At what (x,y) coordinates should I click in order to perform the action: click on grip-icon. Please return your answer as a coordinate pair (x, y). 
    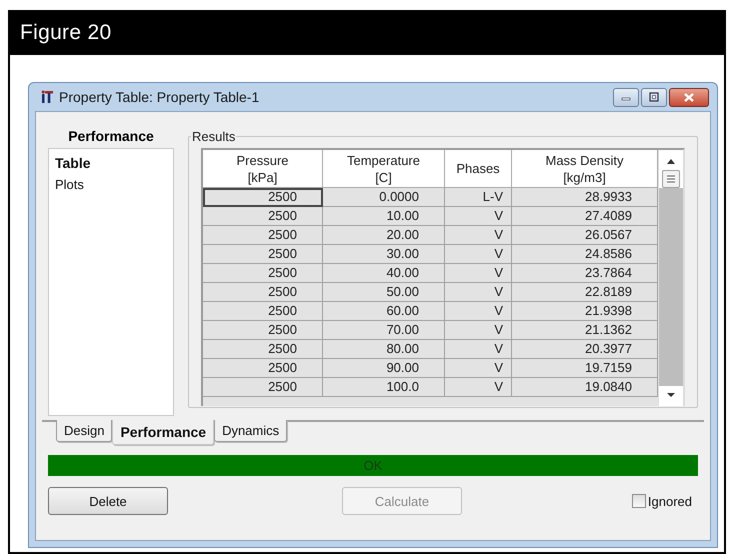
    Looking at the image, I should click on (671, 179).